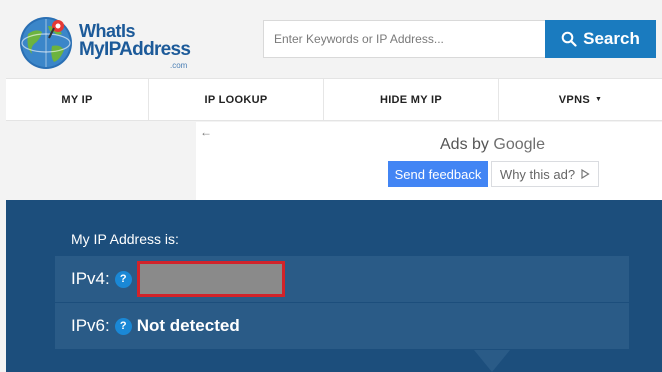  What do you see at coordinates (464, 144) in the screenshot?
I see `ads-by-label: Ads by` at bounding box center [464, 144].